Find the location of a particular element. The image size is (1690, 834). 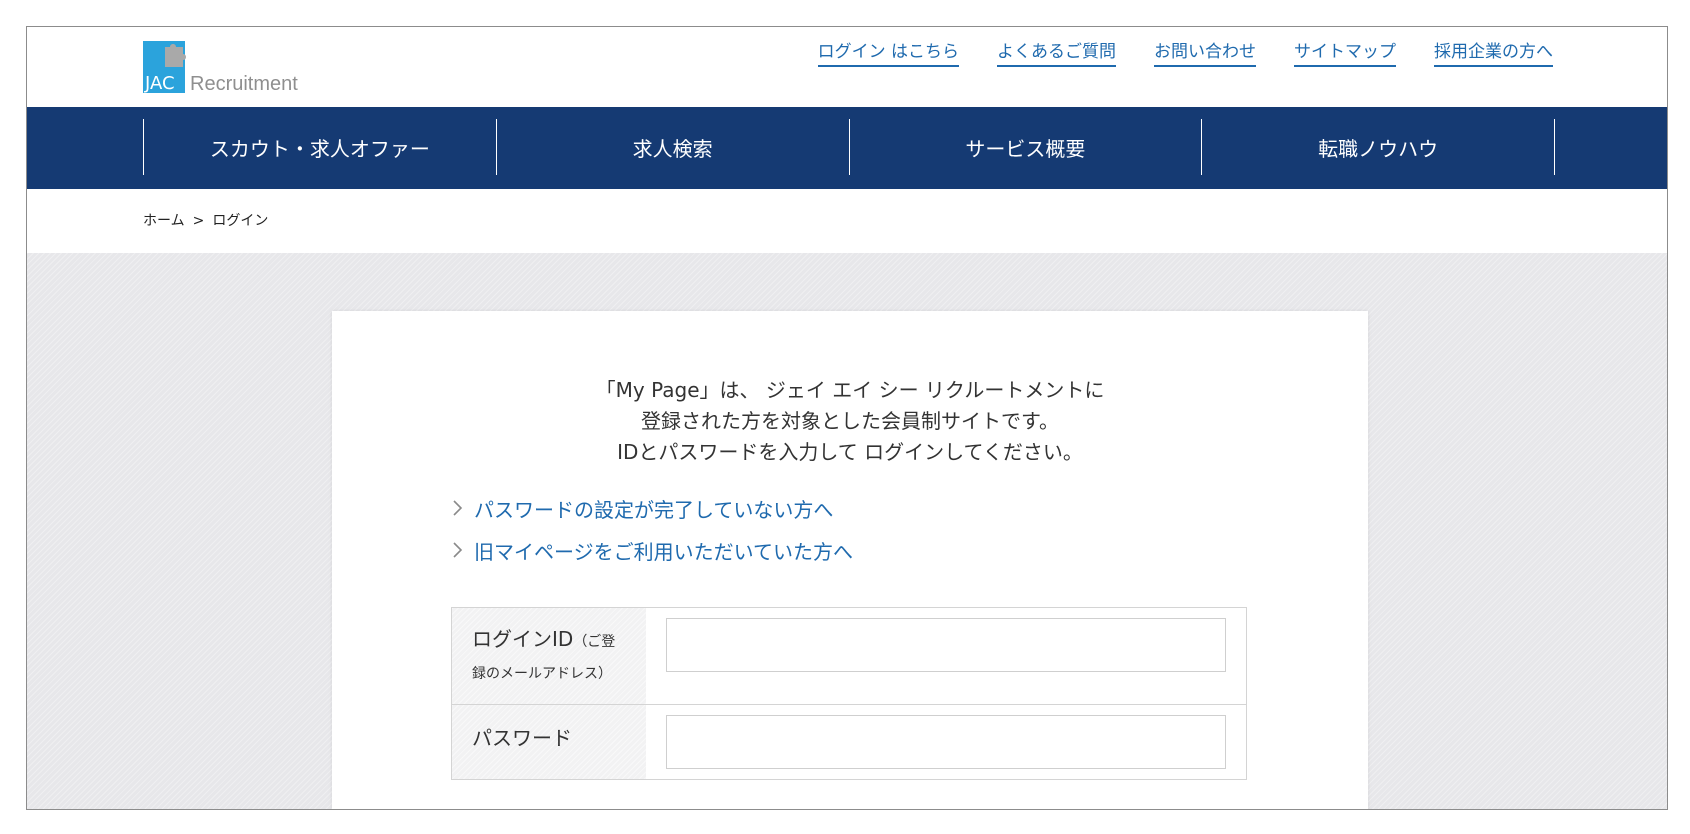

password-input is located at coordinates (946, 742).